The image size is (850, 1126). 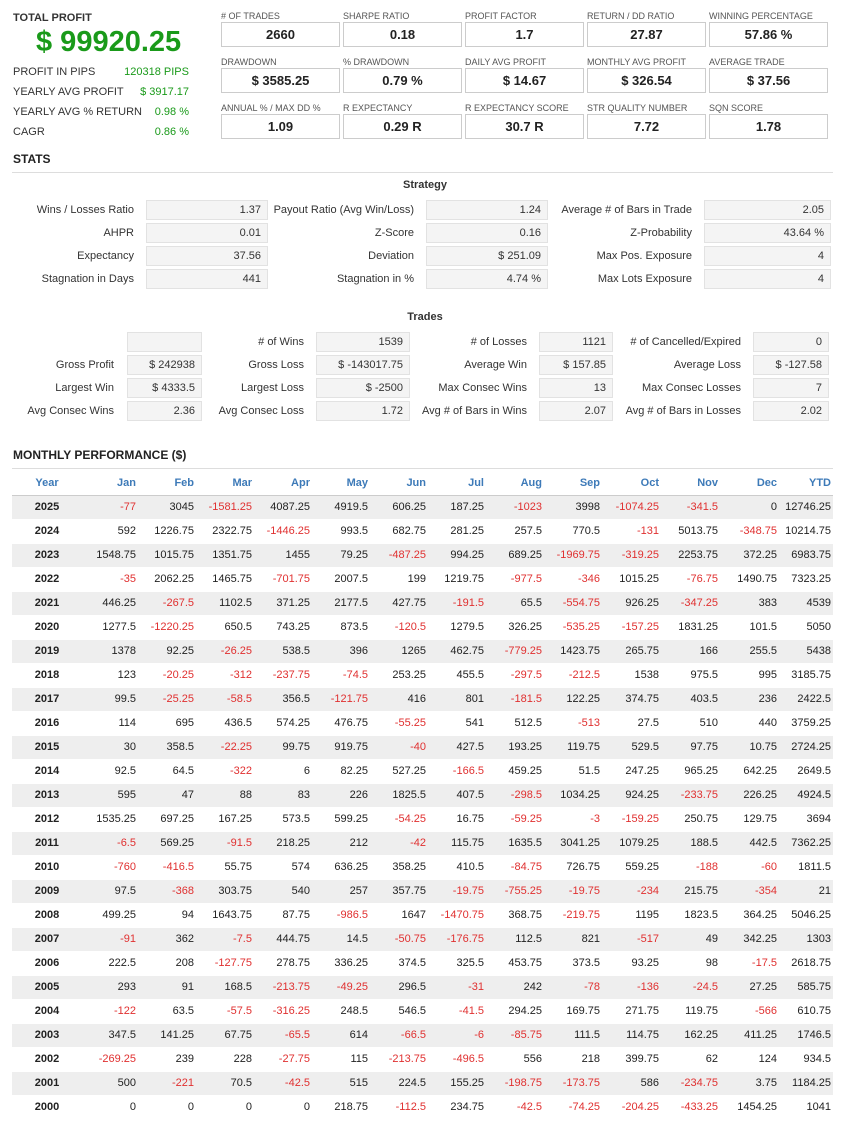 I want to click on value-cell: 1823.5, so click(x=690, y=915).